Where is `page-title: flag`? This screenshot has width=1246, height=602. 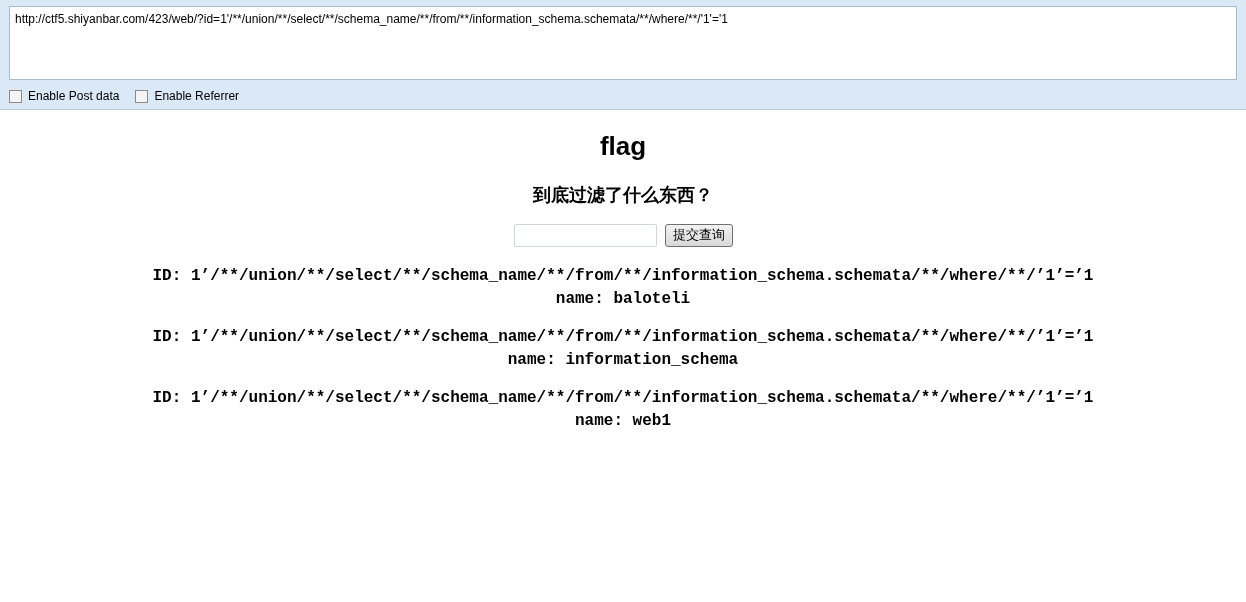 page-title: flag is located at coordinates (623, 146).